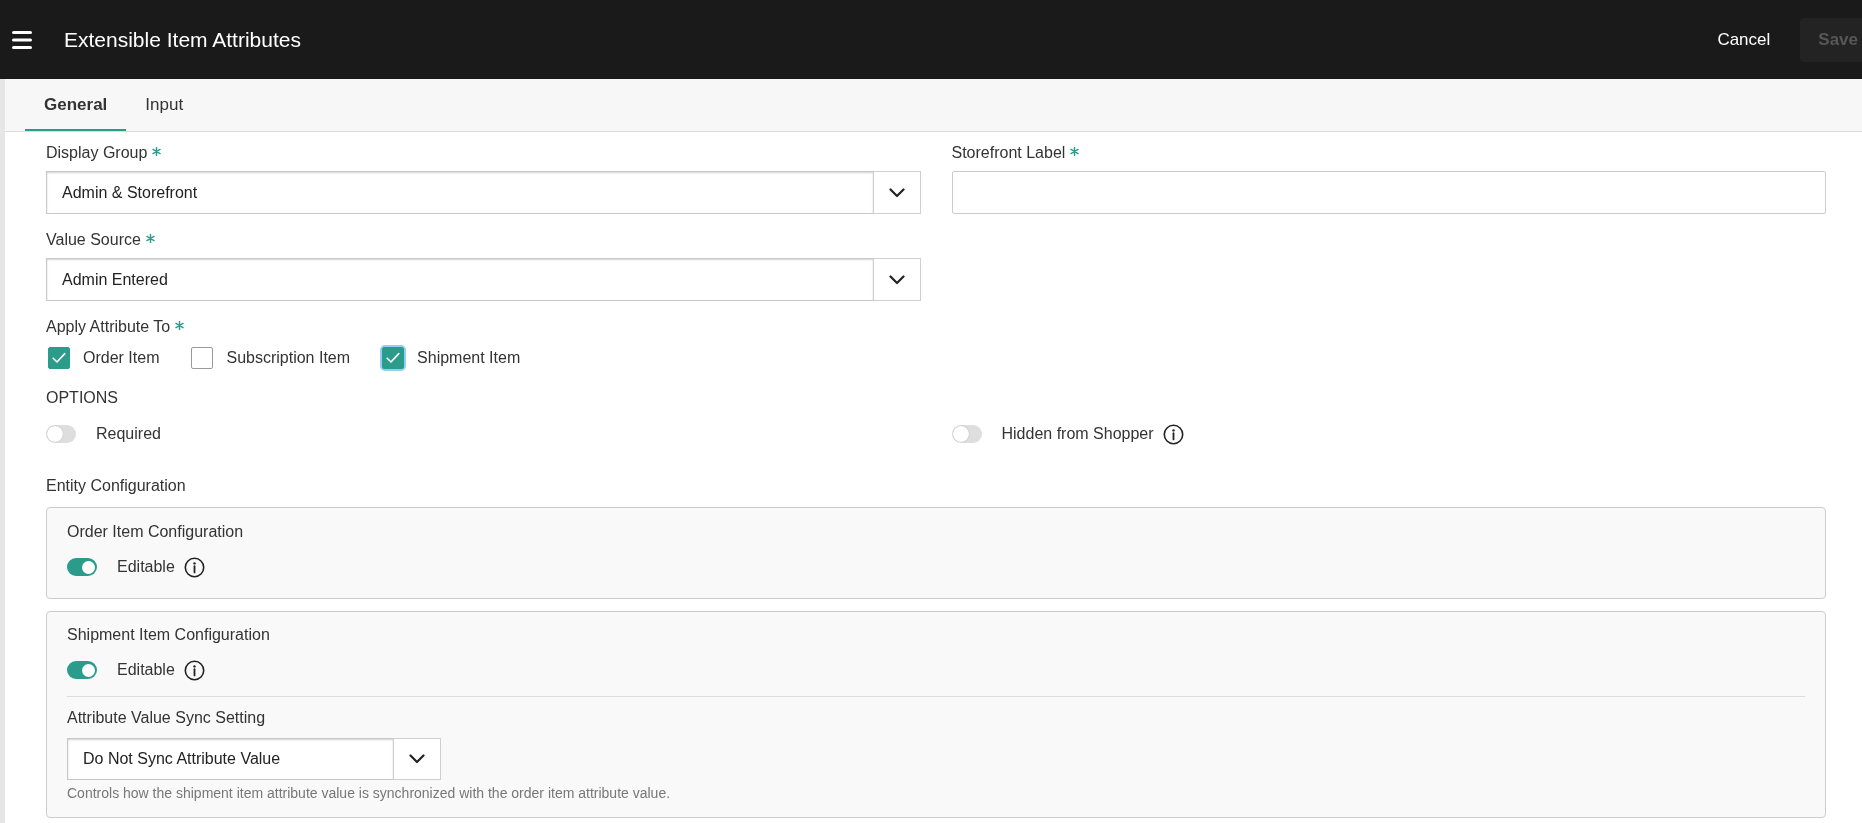 The width and height of the screenshot is (1862, 823). Describe the element at coordinates (469, 358) in the screenshot. I see `checkbox-label: Shipment Item` at that location.